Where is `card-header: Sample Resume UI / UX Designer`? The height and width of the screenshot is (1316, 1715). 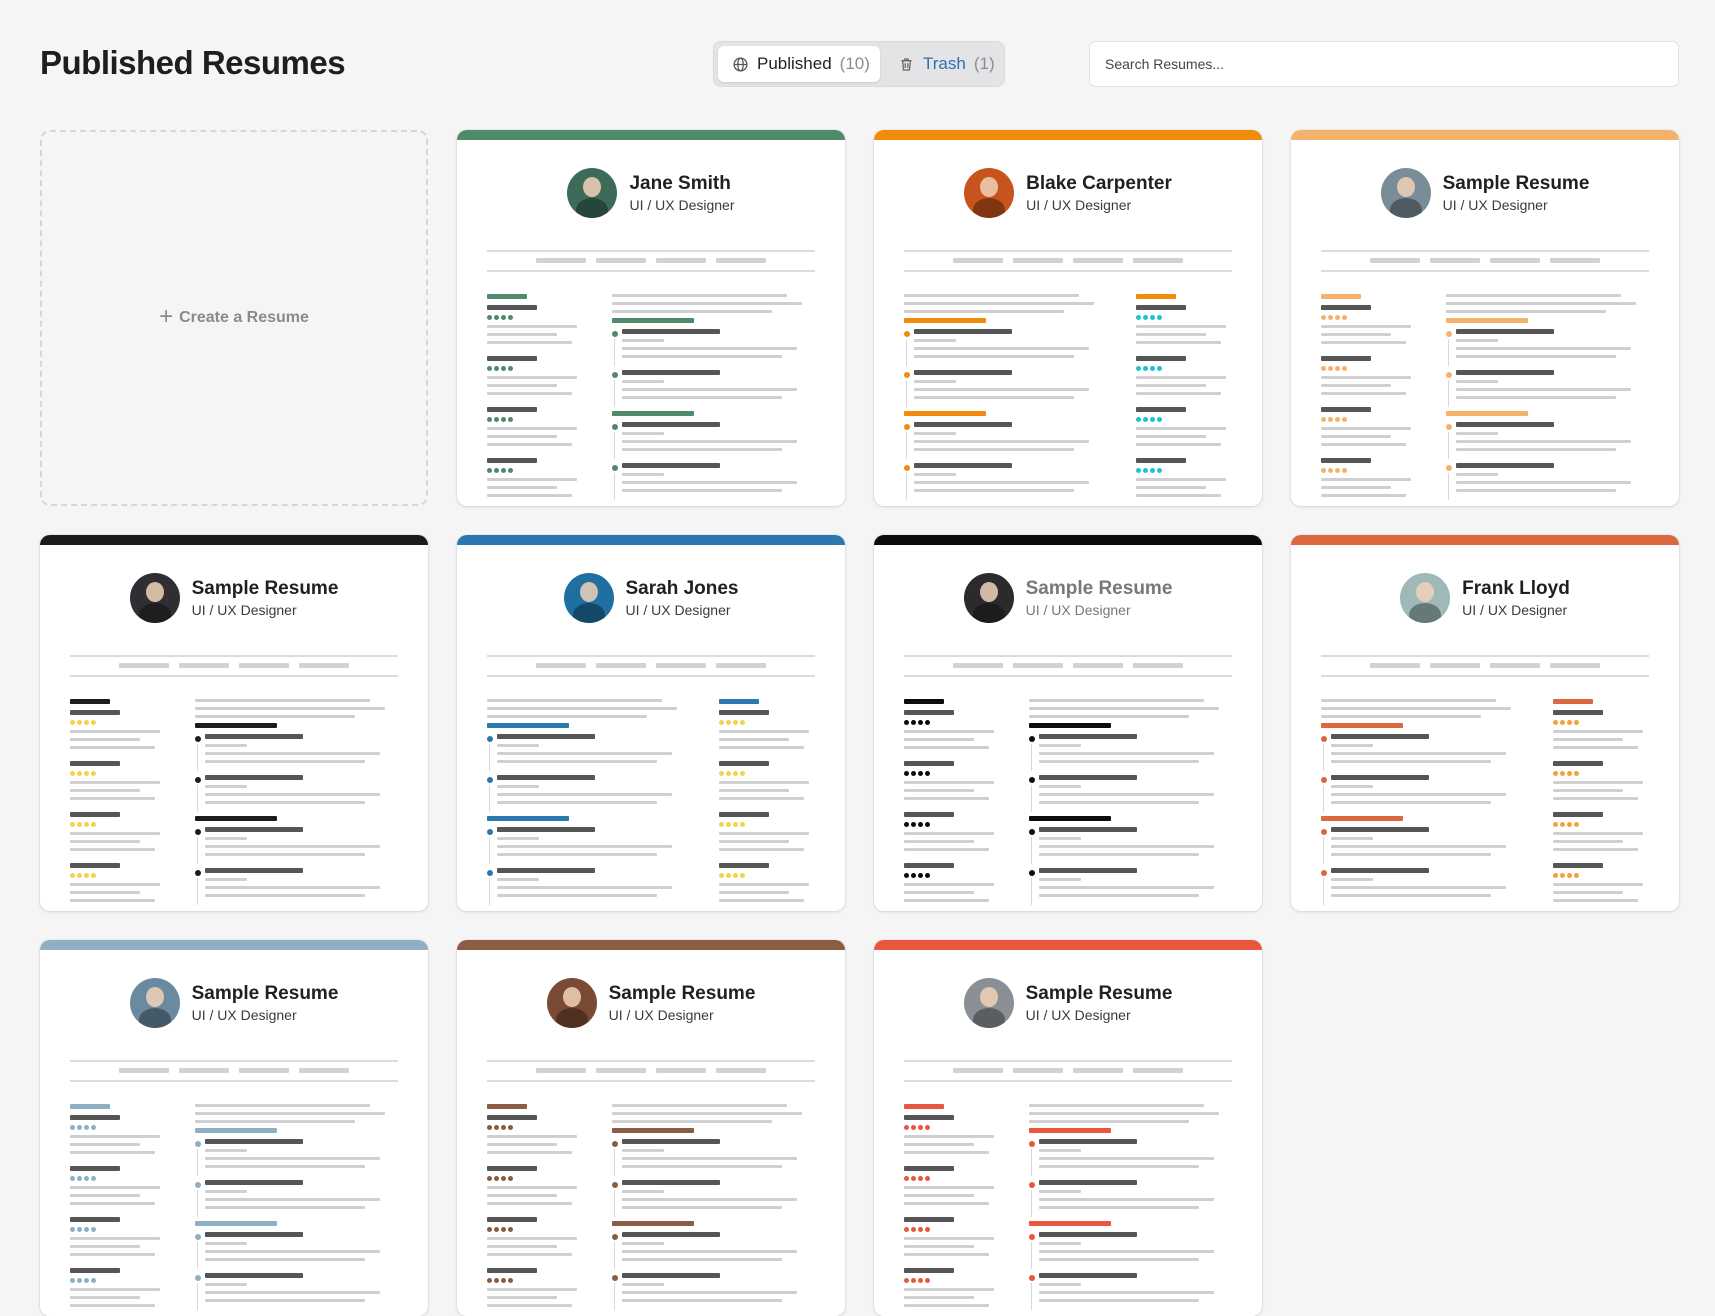
card-header: Sample Resume UI / UX Designer is located at coordinates (651, 1003).